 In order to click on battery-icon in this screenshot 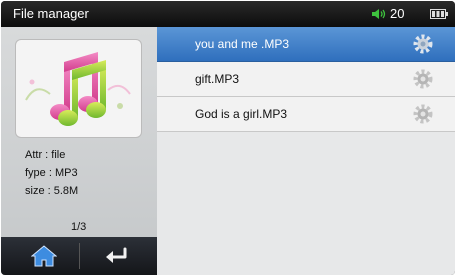, I will do `click(439, 14)`.